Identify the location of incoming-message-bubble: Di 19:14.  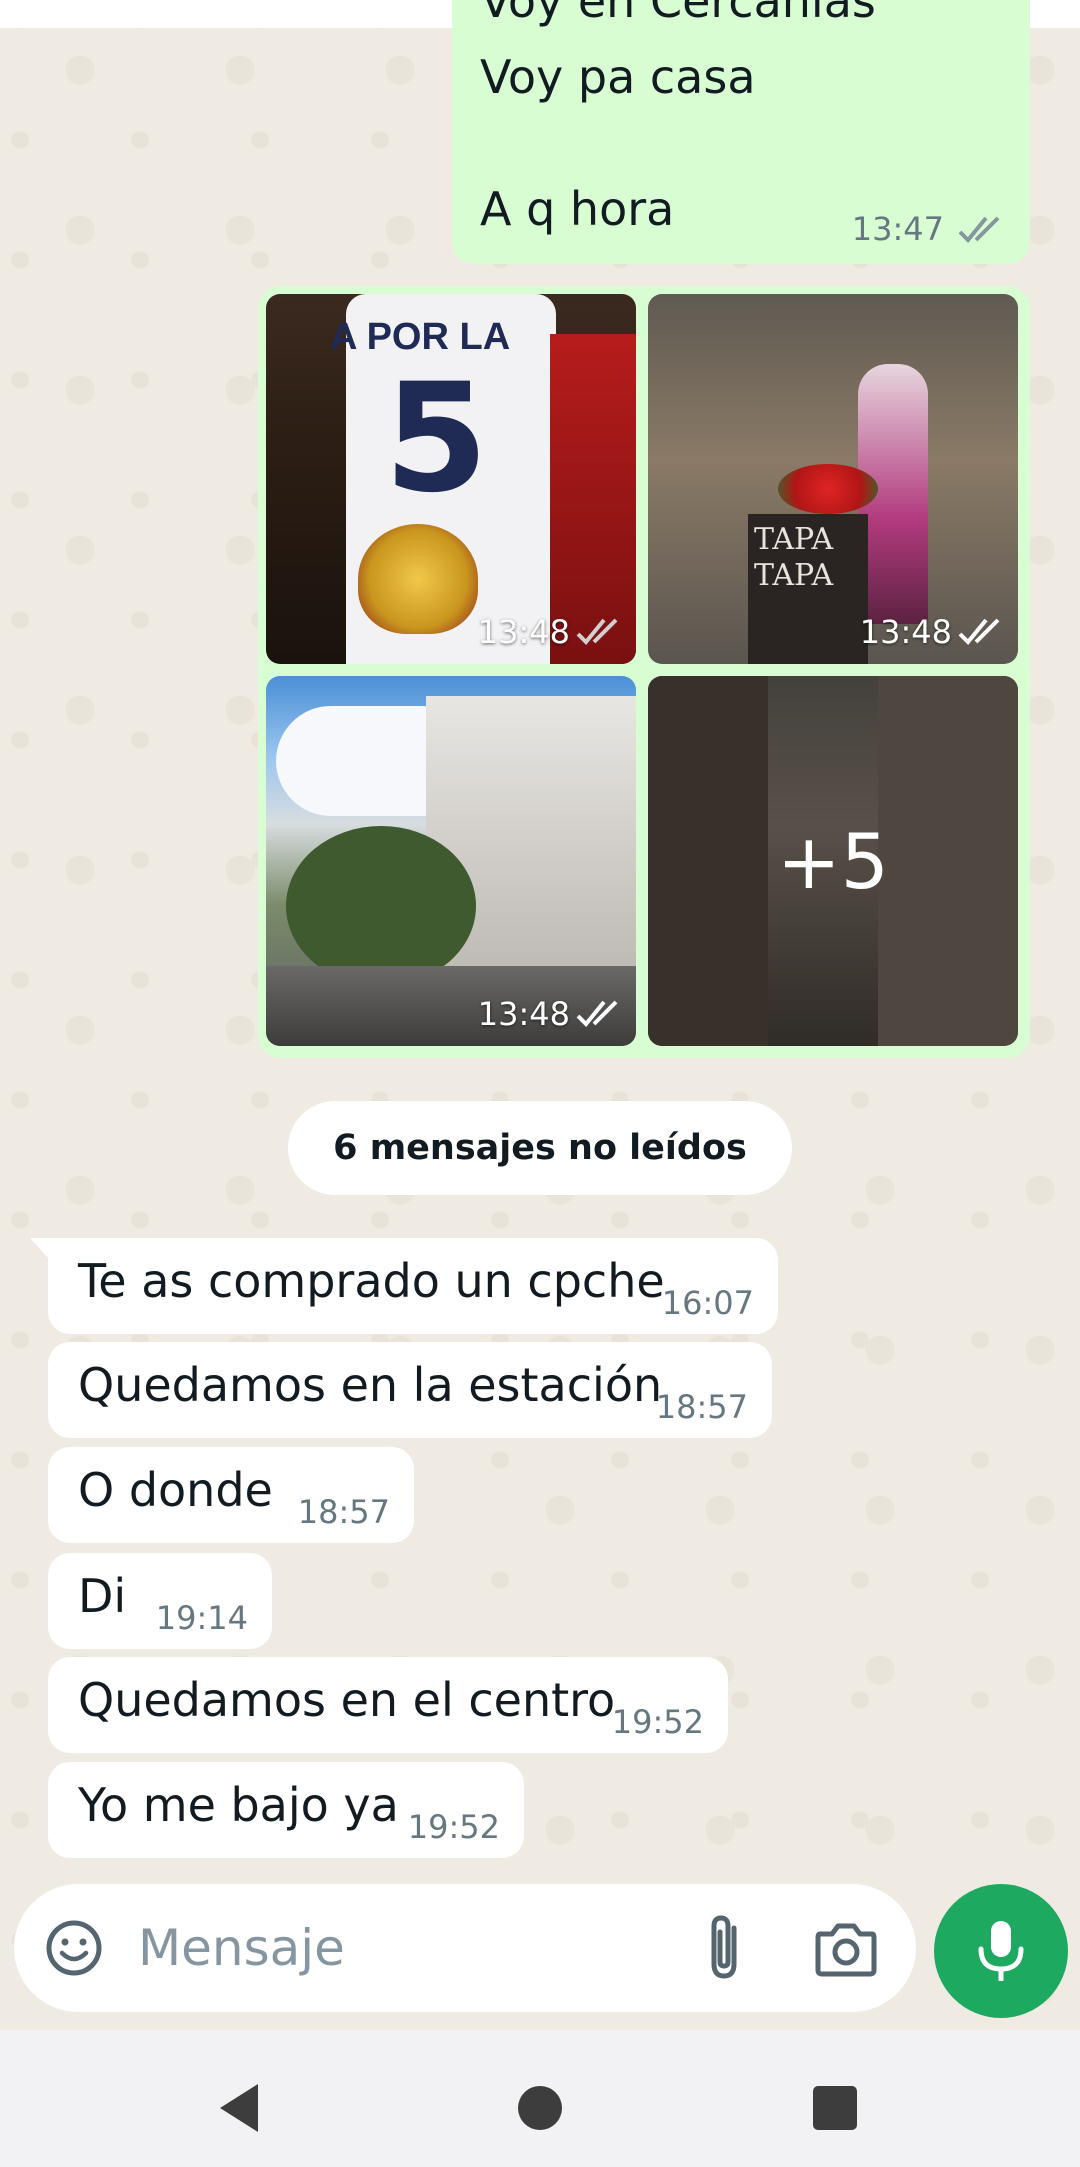
(160, 1601).